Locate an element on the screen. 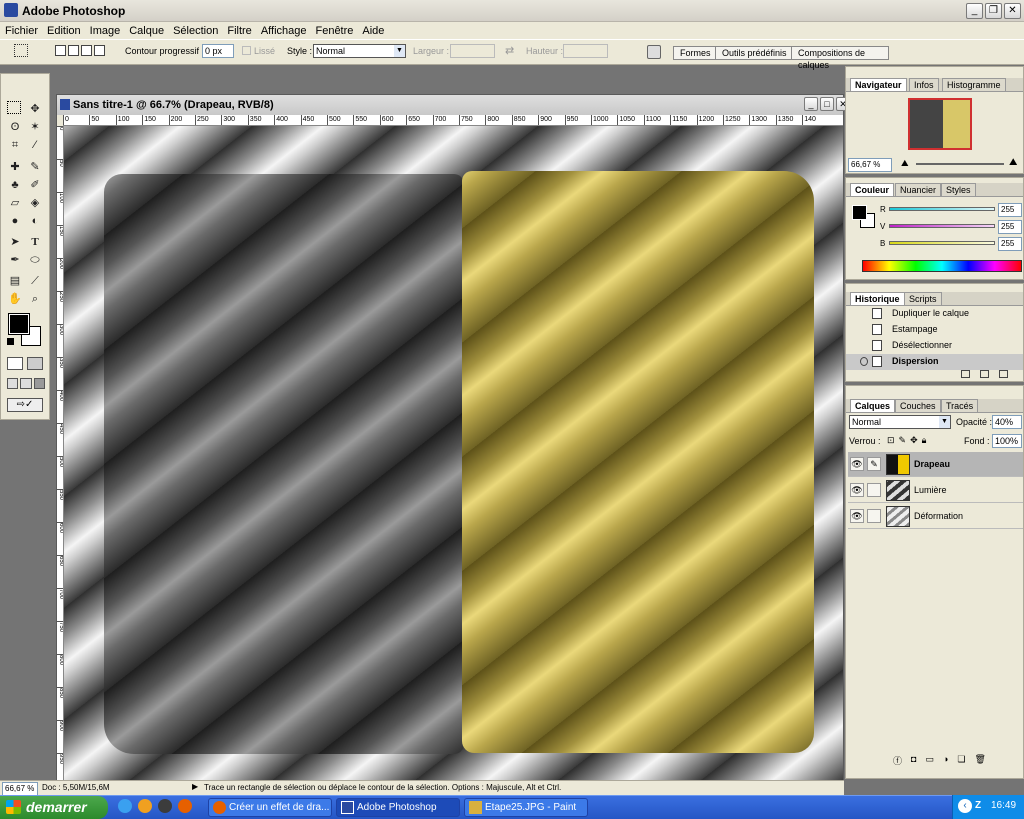  menu-selection: Sélection is located at coordinates (195, 31).